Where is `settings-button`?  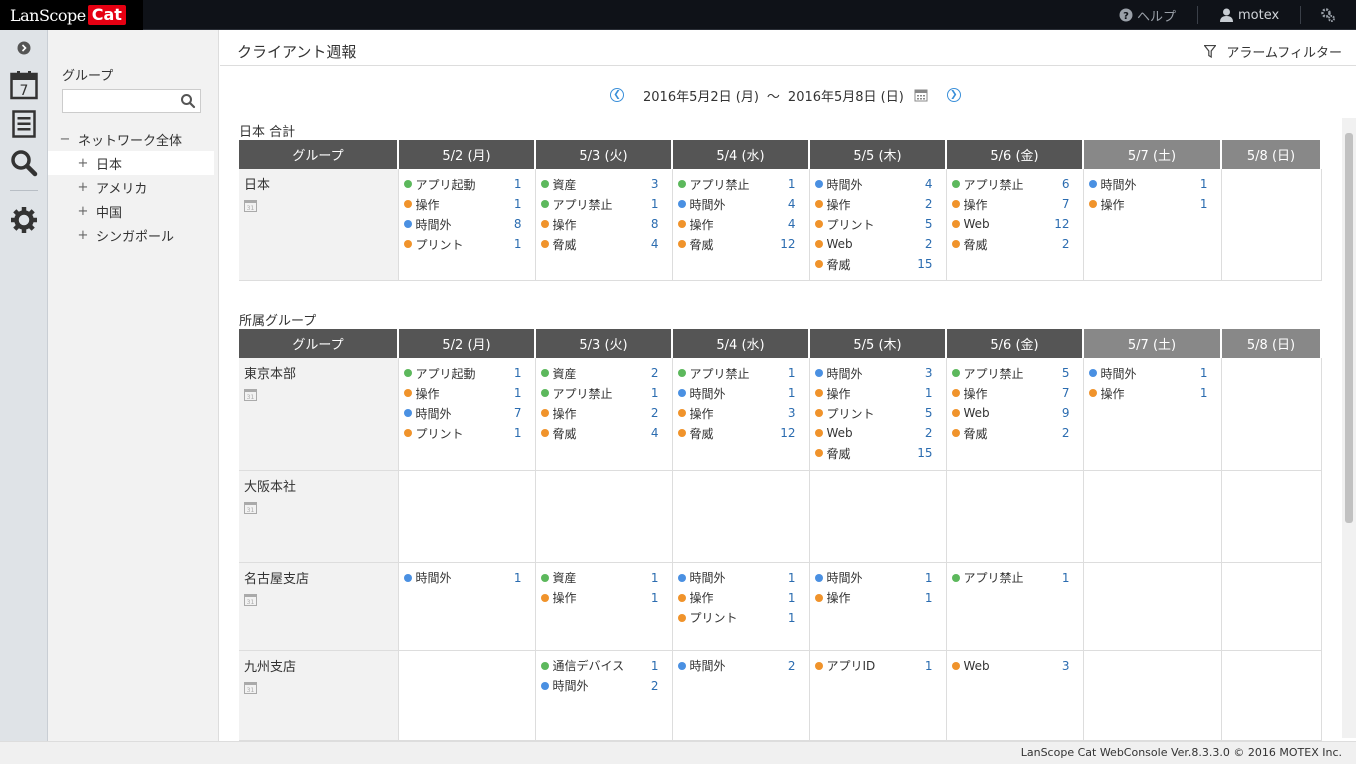 settings-button is located at coordinates (1328, 15).